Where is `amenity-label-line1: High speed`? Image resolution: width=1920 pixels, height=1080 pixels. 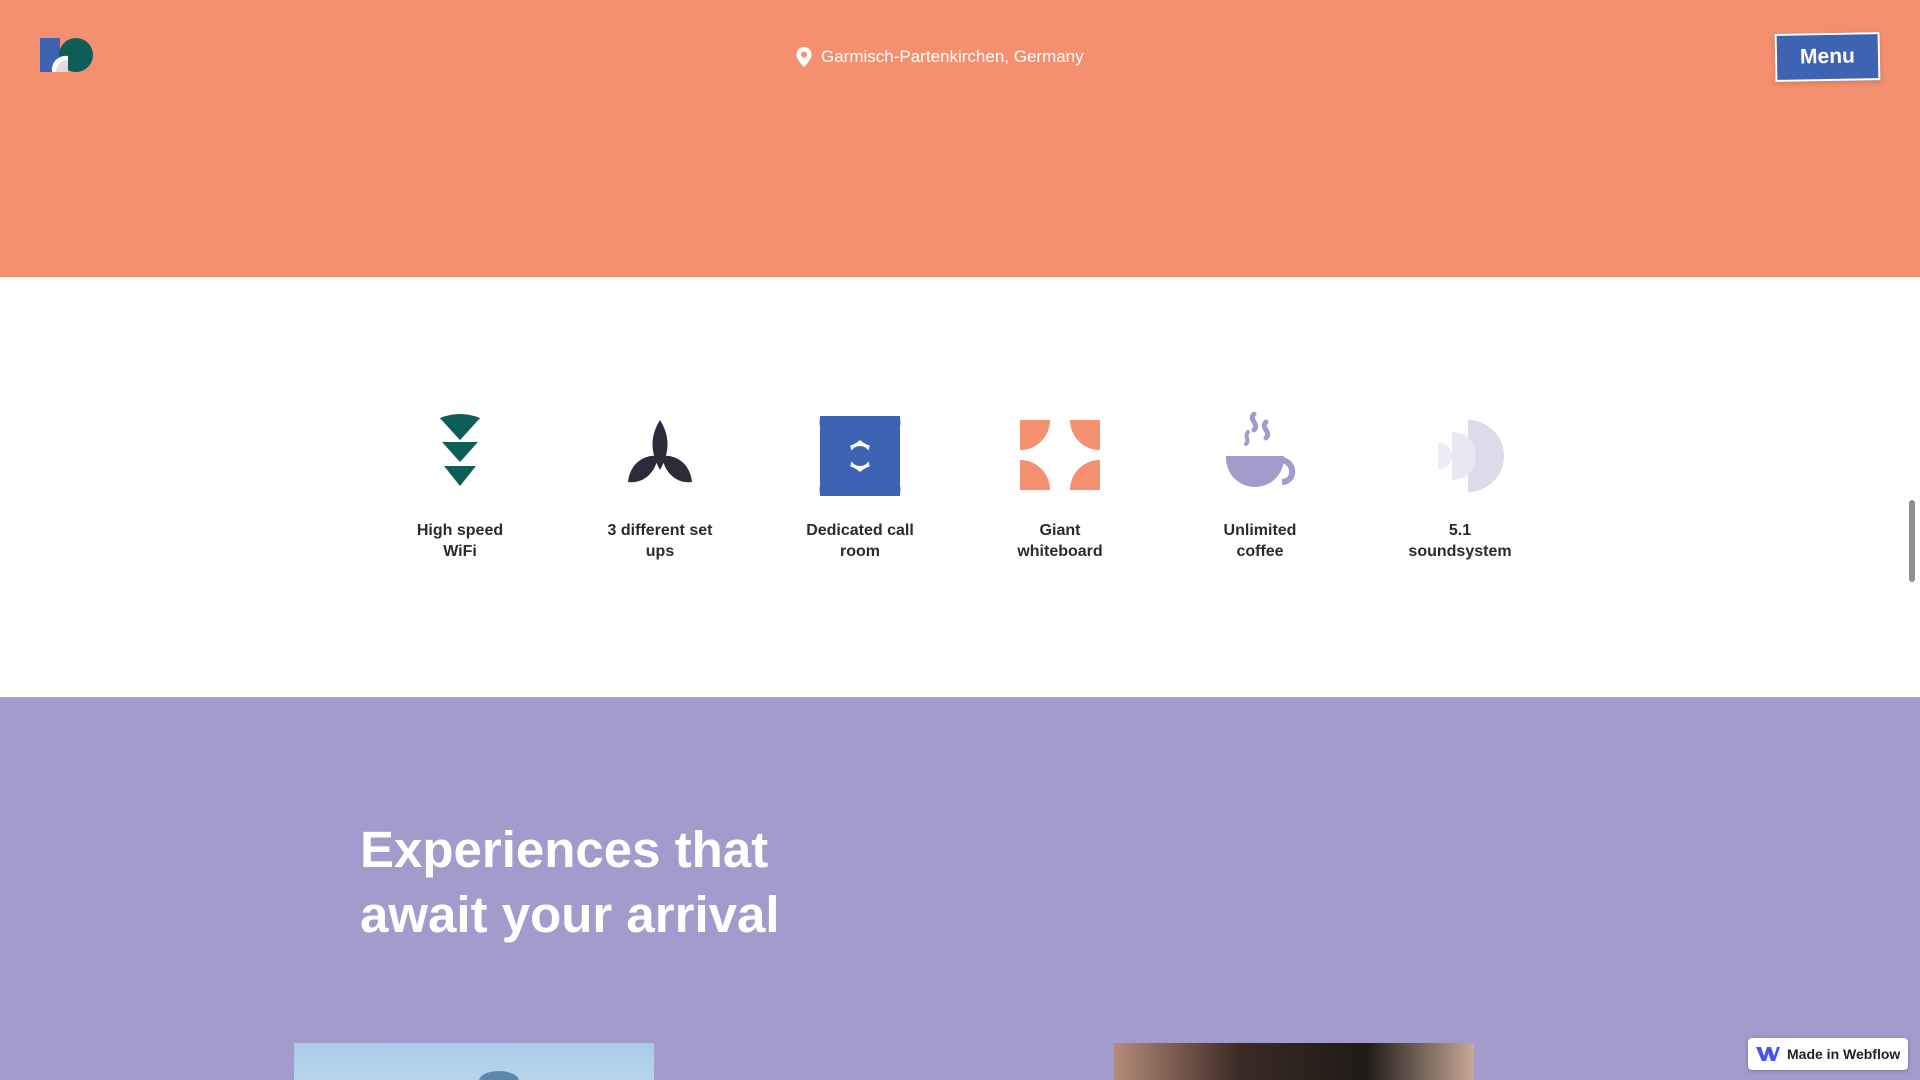
amenity-label-line1: High speed is located at coordinates (460, 530).